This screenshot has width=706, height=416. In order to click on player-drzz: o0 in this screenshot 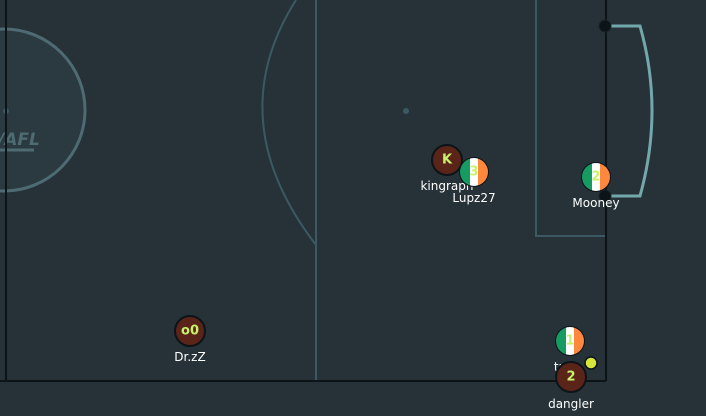, I will do `click(190, 331)`.